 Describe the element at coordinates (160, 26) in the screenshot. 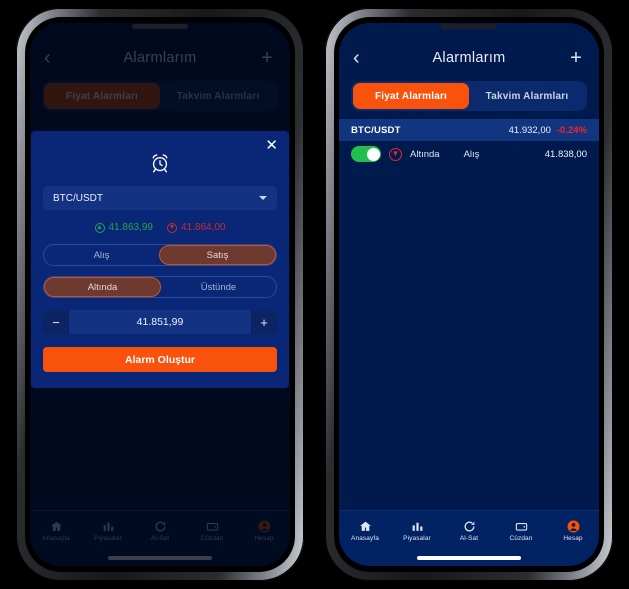

I see `earpiece-speaker` at that location.